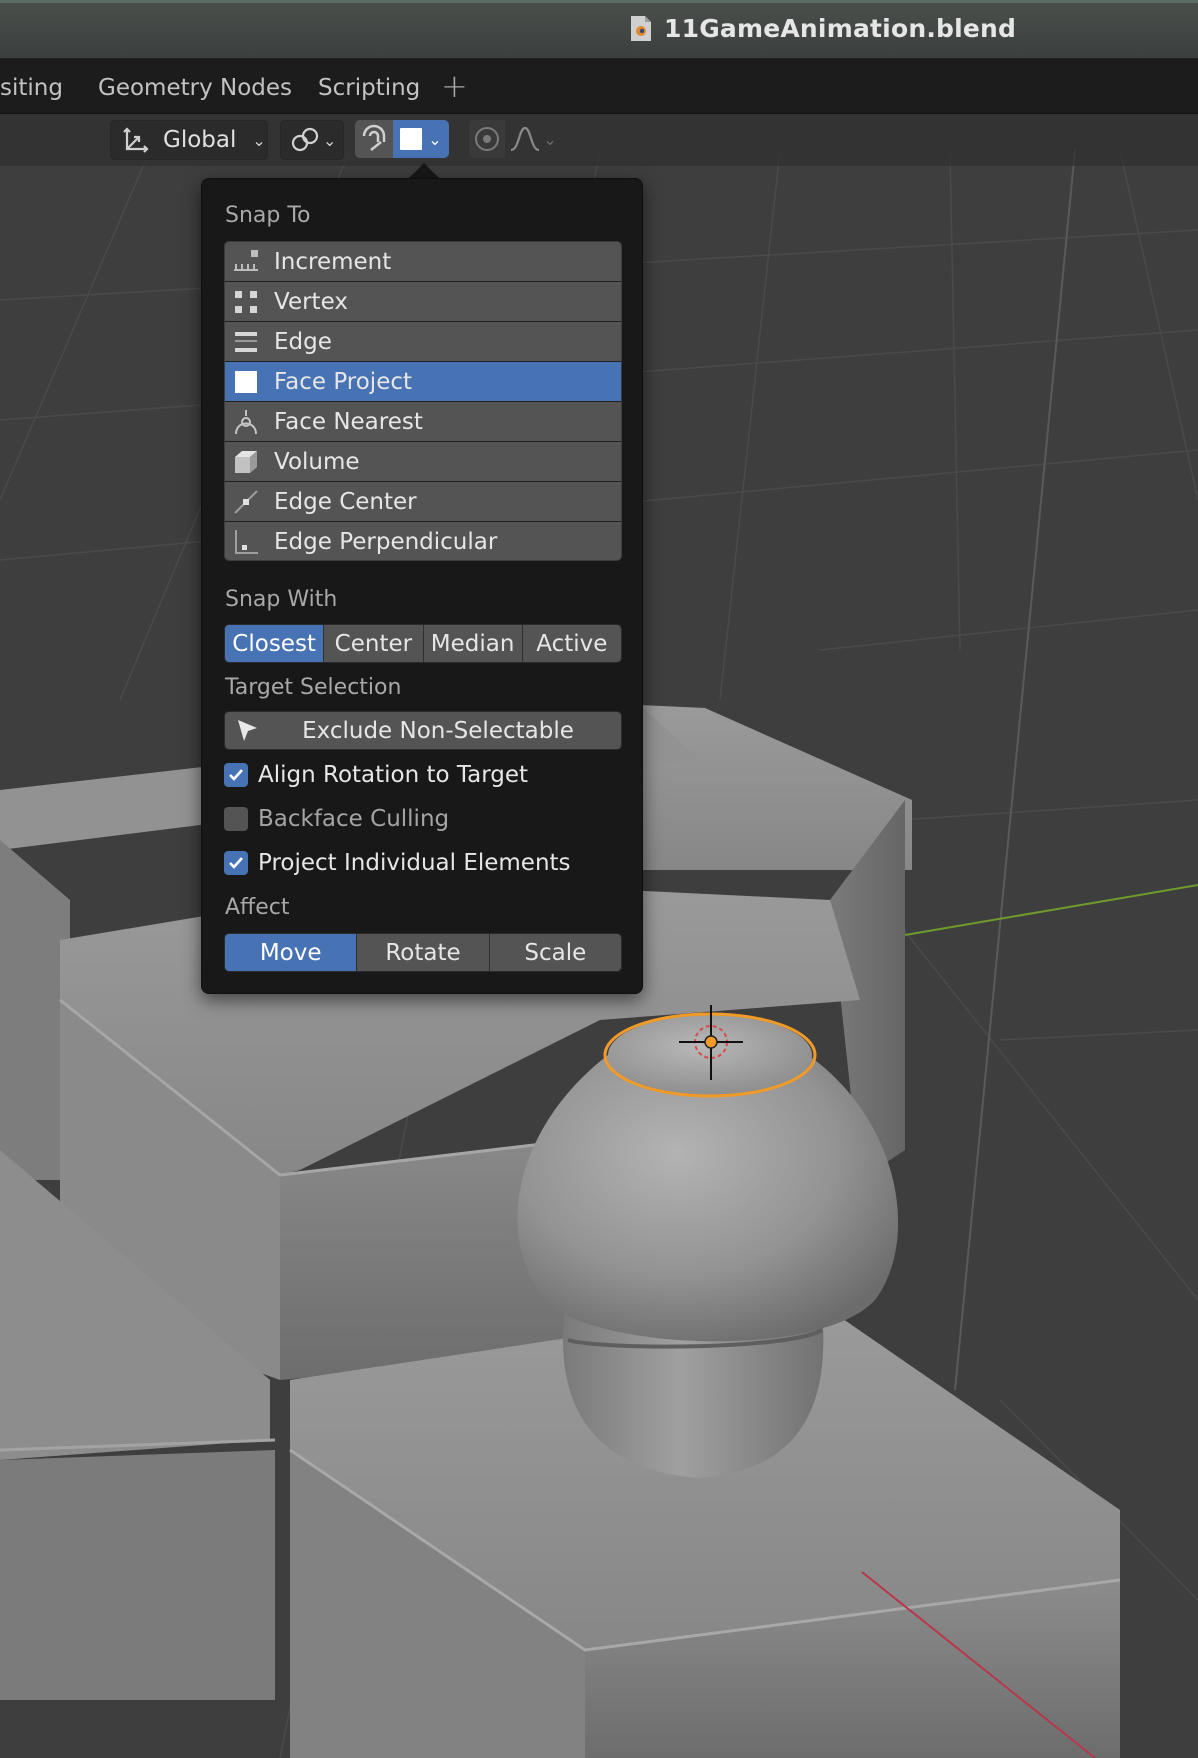 Image resolution: width=1198 pixels, height=1758 pixels. What do you see at coordinates (840, 28) in the screenshot?
I see `window-title: 11GameAnimation.blend` at bounding box center [840, 28].